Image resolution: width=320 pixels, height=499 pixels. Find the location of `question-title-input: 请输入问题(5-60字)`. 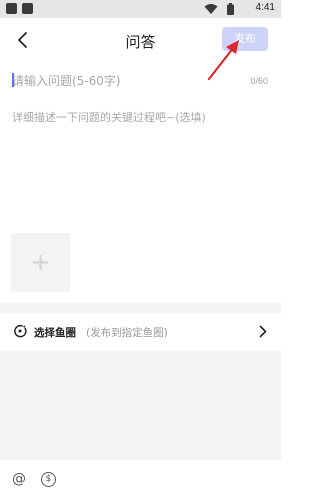

question-title-input: 请输入问题(5-60字) is located at coordinates (112, 80).